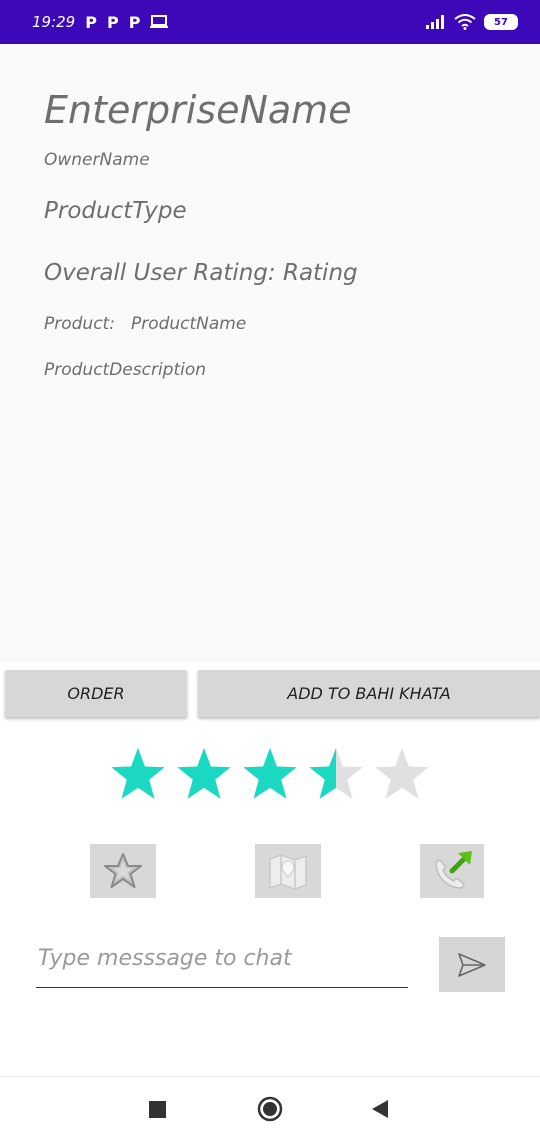 Image resolution: width=540 pixels, height=1140 pixels. What do you see at coordinates (54, 22) in the screenshot?
I see `status-time: 19:29` at bounding box center [54, 22].